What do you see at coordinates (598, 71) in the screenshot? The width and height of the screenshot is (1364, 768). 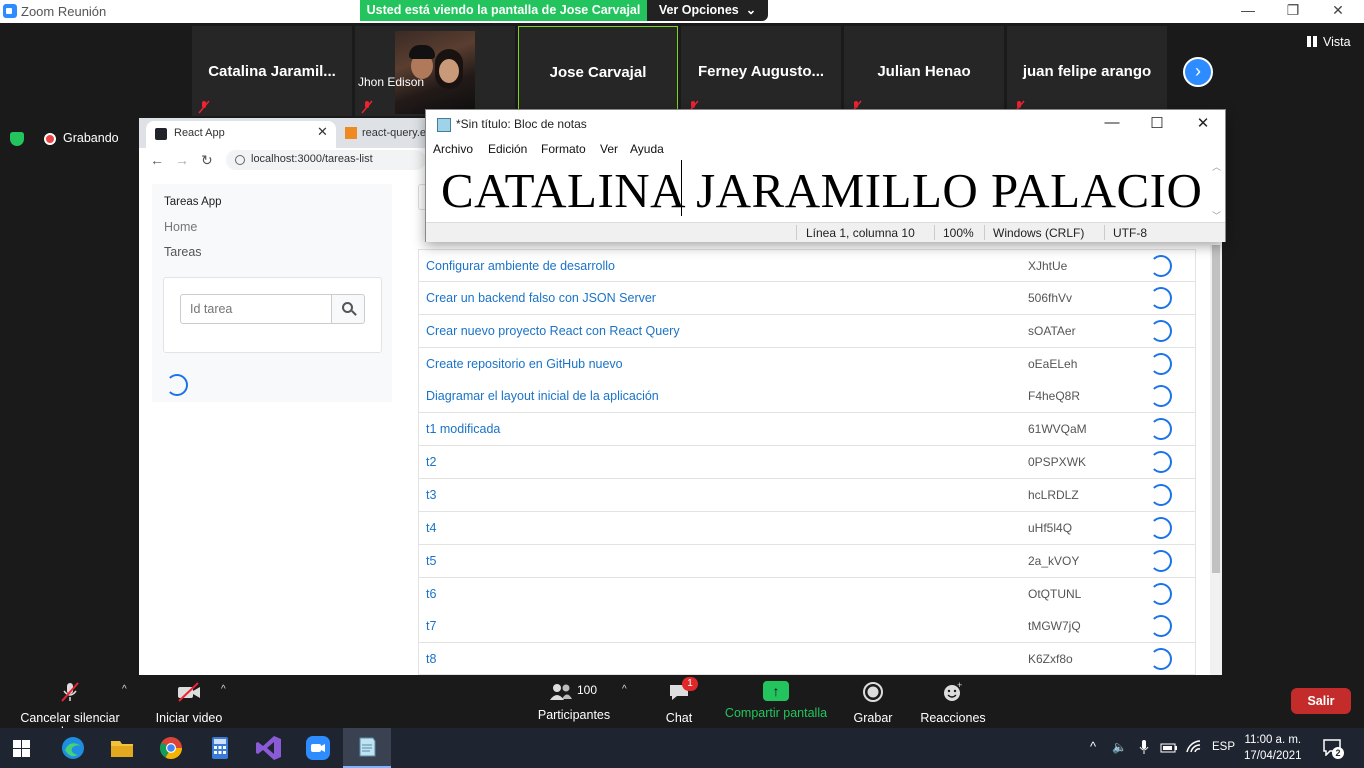 I see `participant-tile-active-speaker: Jose Carvajal` at bounding box center [598, 71].